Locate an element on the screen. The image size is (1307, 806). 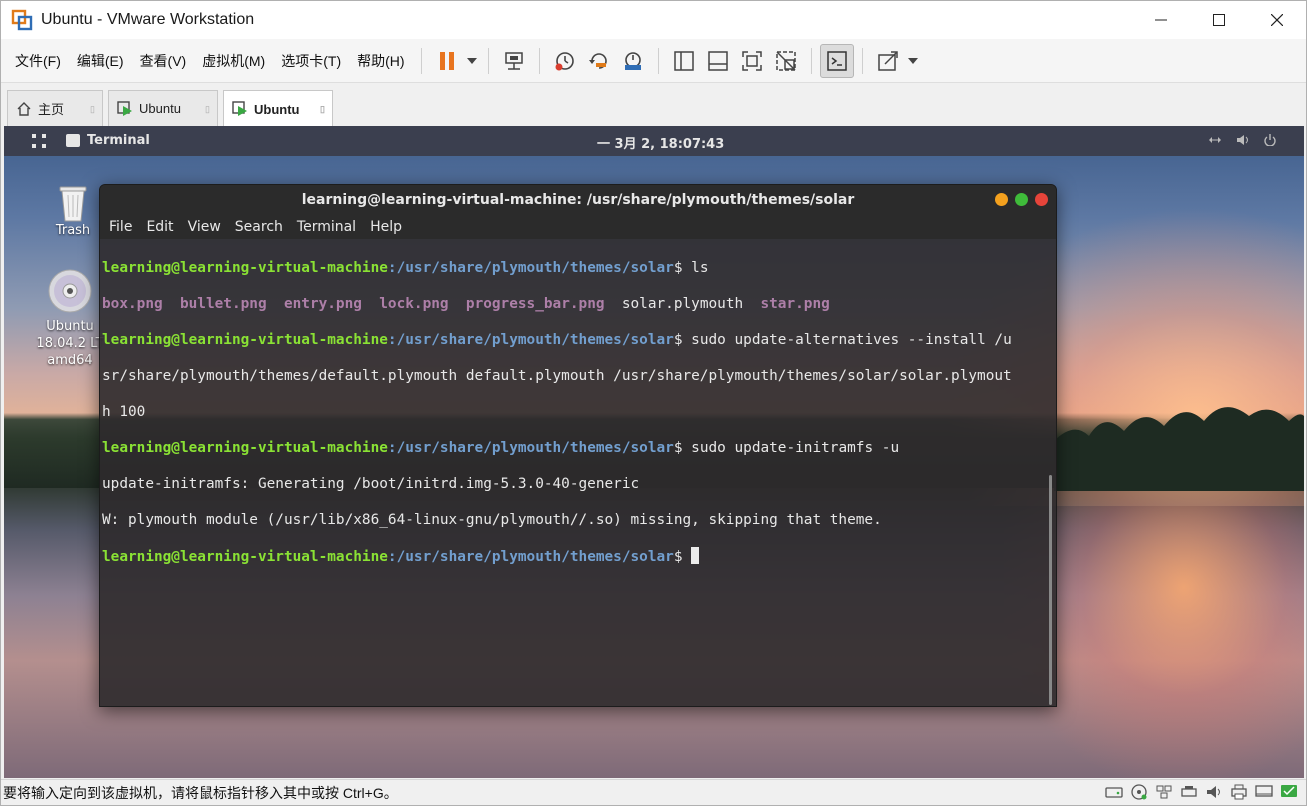
tab-bar: 主页 ▯ Ubuntu ▯ Ubuntu ▯ is located at coordinates (653, 105).